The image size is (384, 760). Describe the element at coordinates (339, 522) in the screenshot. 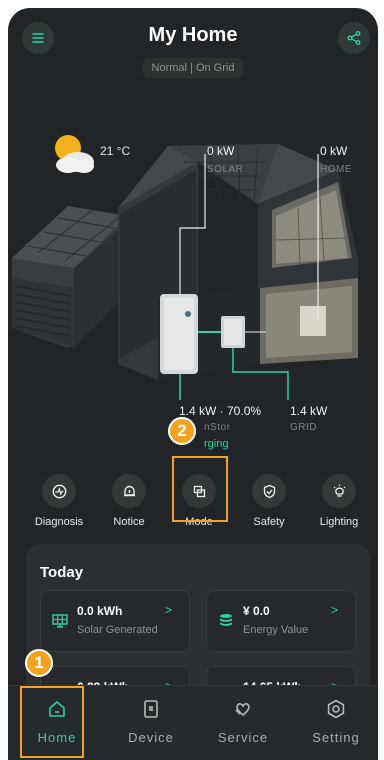

I see `quick-action-label: Lighting` at that location.